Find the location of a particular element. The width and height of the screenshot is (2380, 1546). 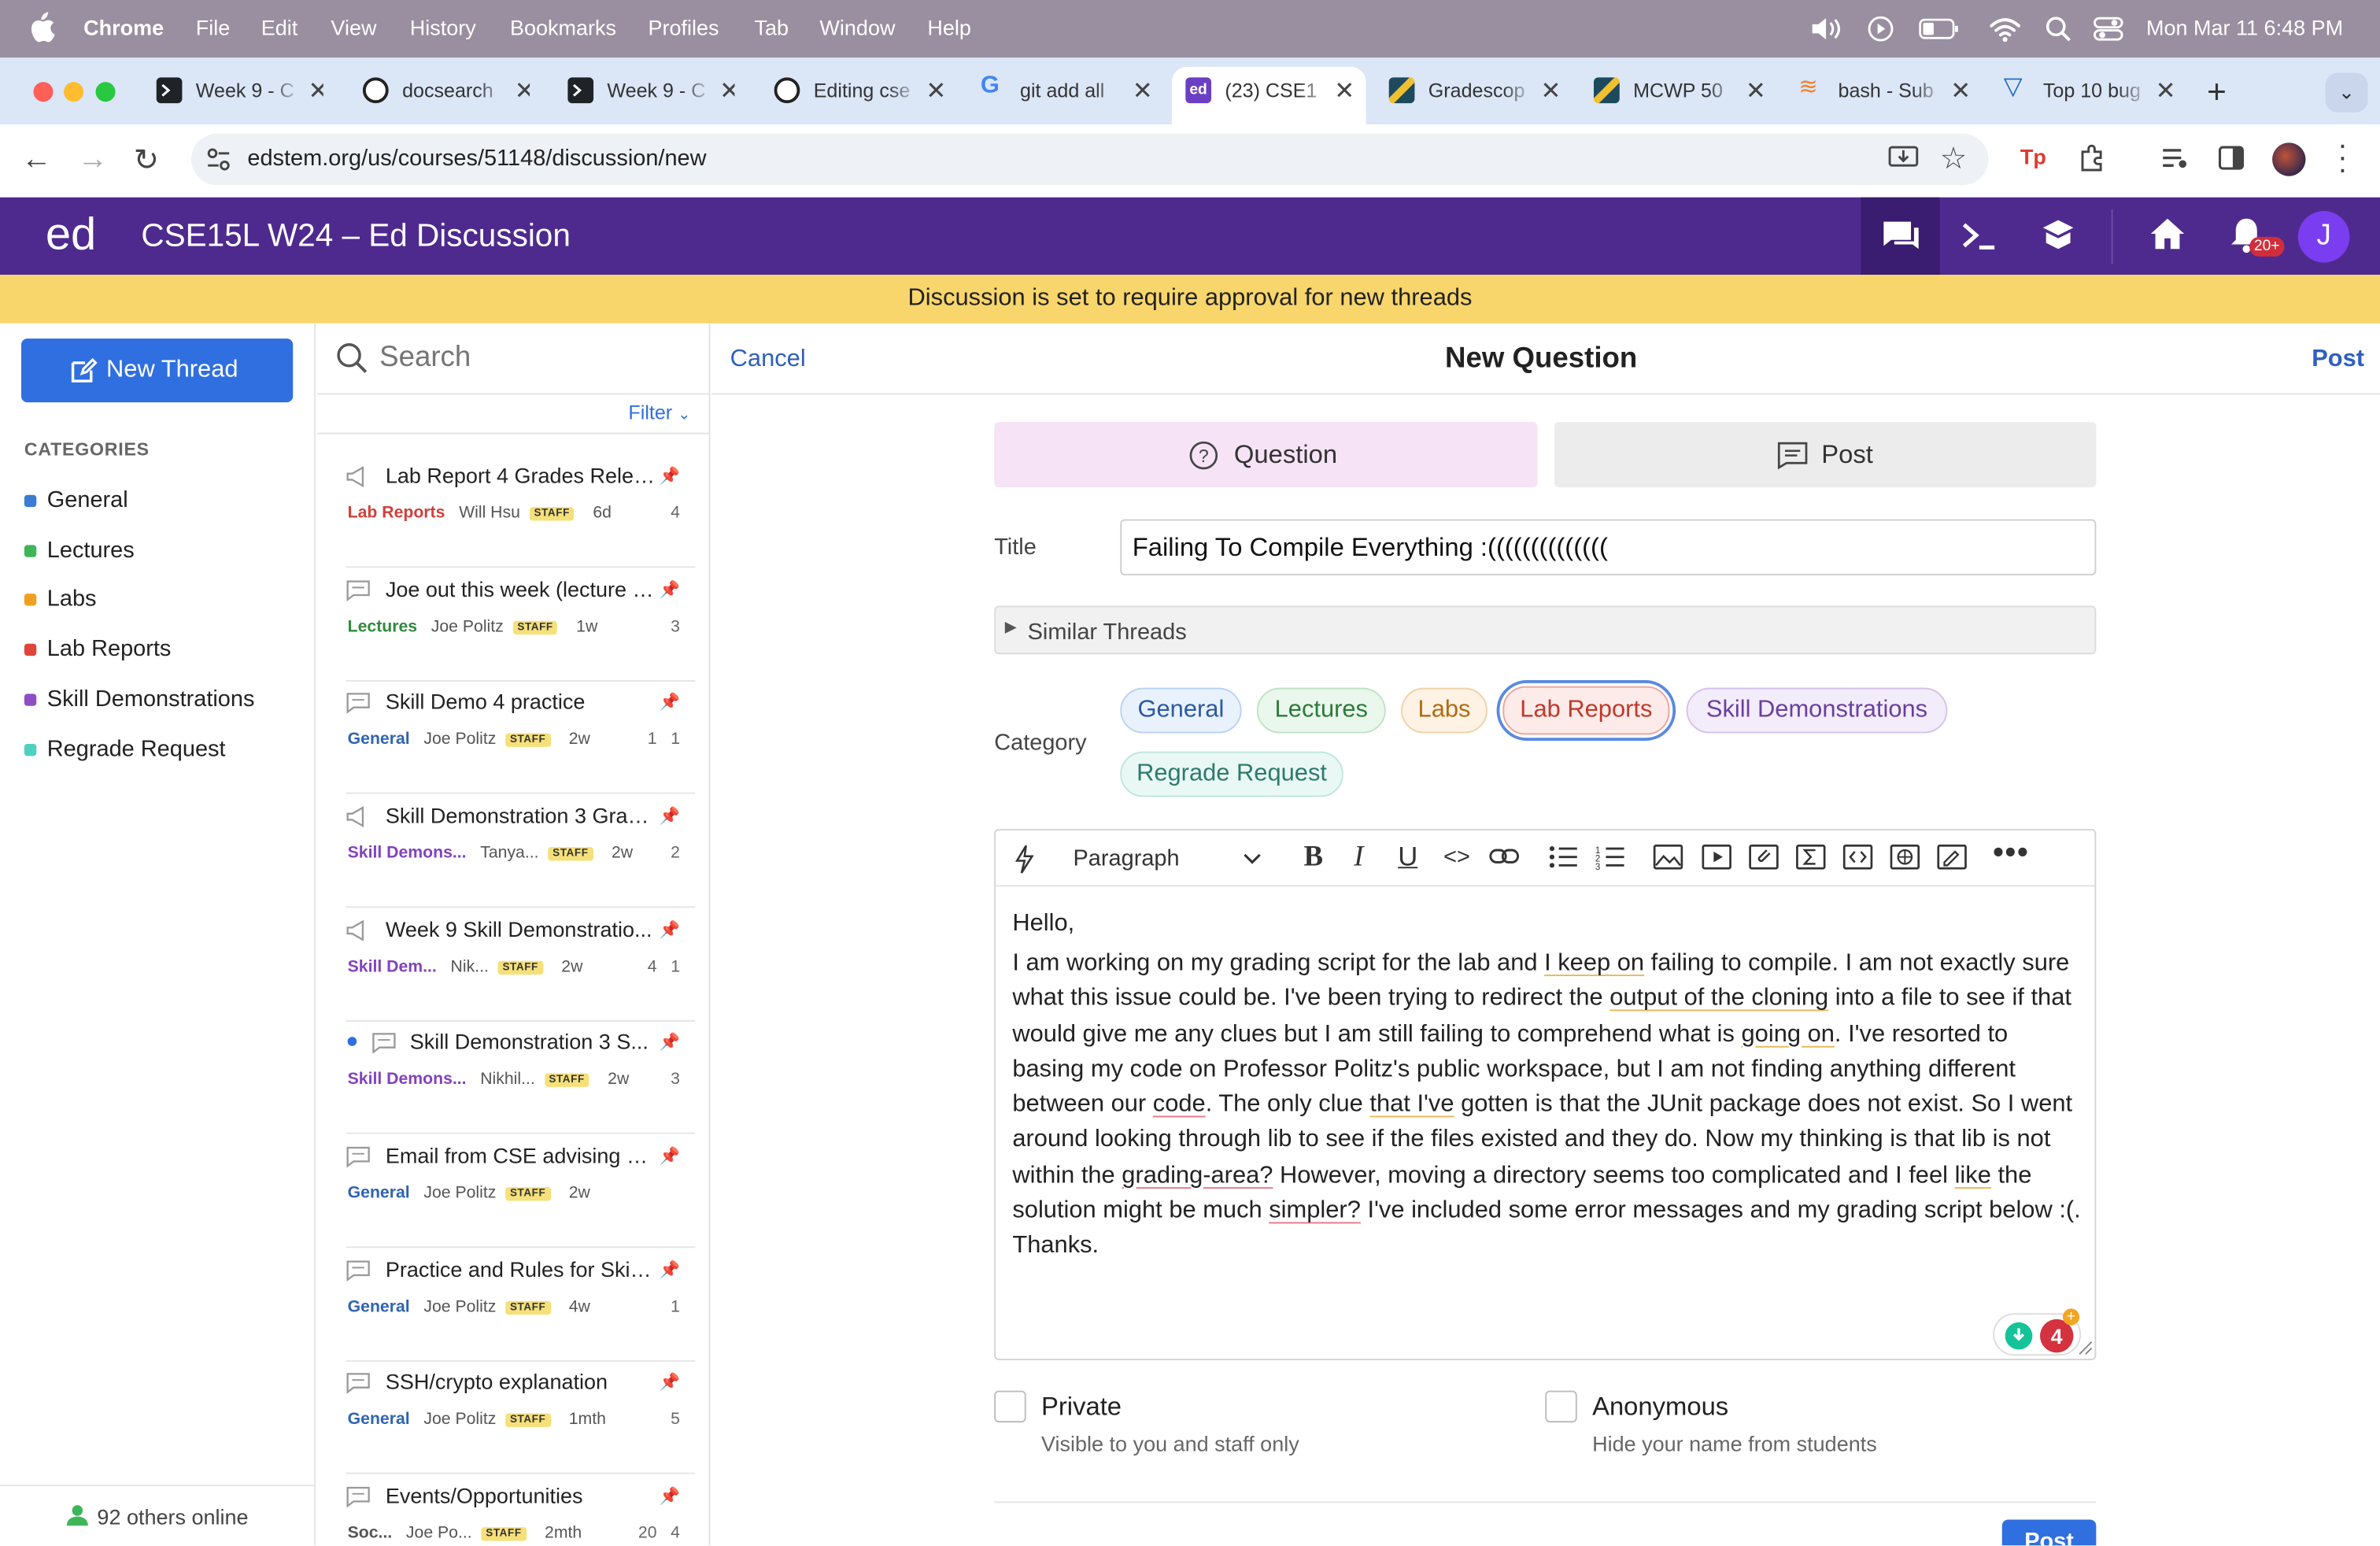

video-icon is located at coordinates (1717, 857).